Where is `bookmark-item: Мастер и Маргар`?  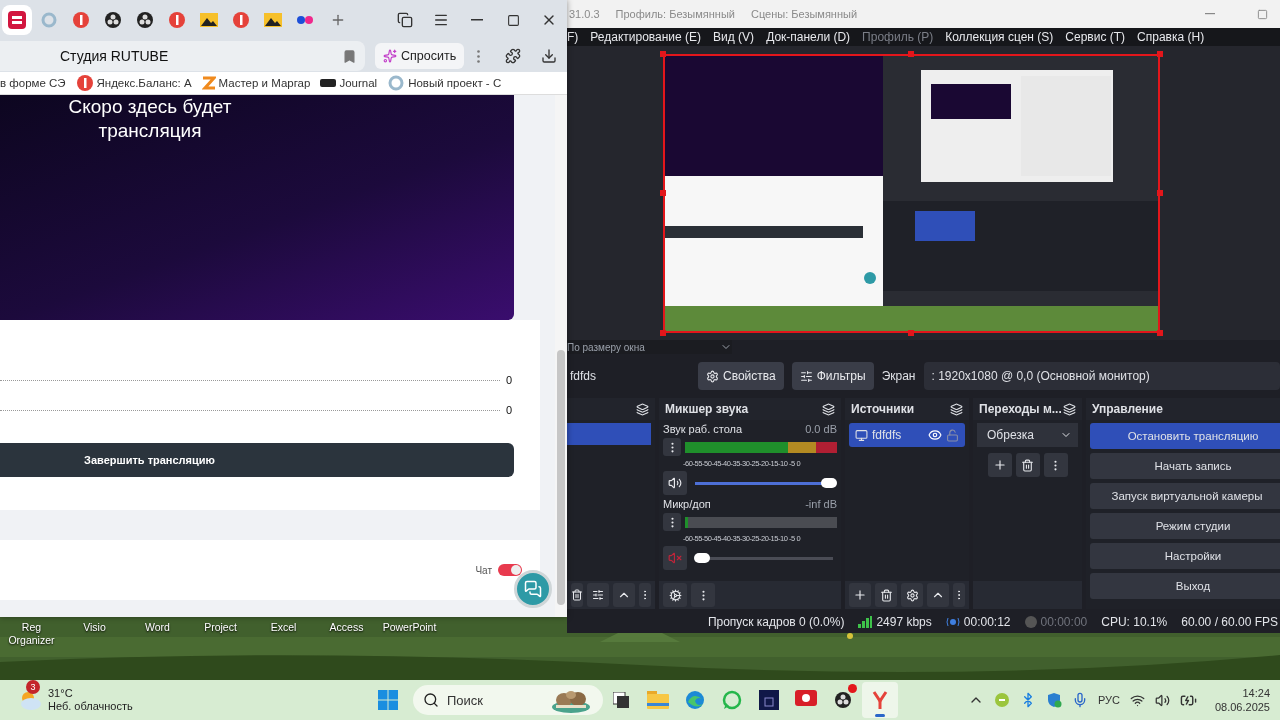
bookmark-item: Мастер и Маргар is located at coordinates (256, 83).